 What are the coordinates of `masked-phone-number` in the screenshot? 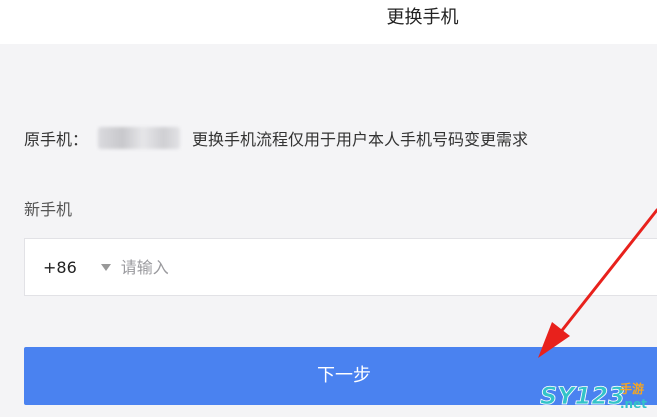 It's located at (139, 138).